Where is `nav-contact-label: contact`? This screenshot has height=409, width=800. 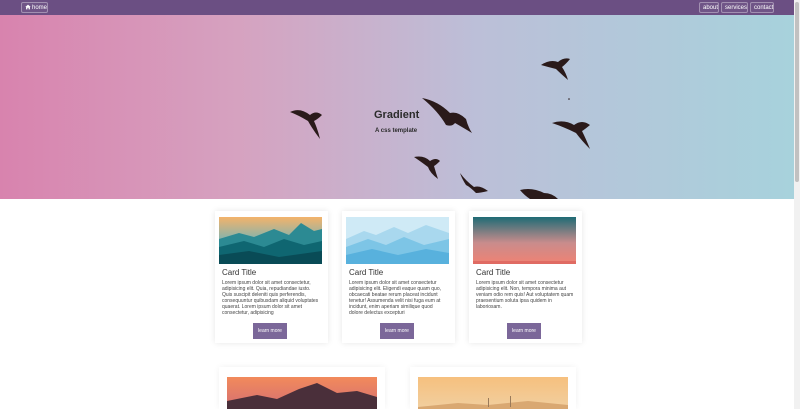 nav-contact-label: contact is located at coordinates (764, 8).